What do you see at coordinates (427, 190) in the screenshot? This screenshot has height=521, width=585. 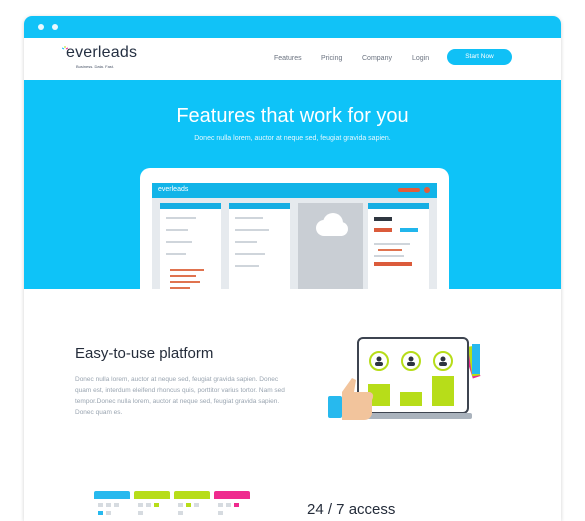 I see `mockup-header-dot` at bounding box center [427, 190].